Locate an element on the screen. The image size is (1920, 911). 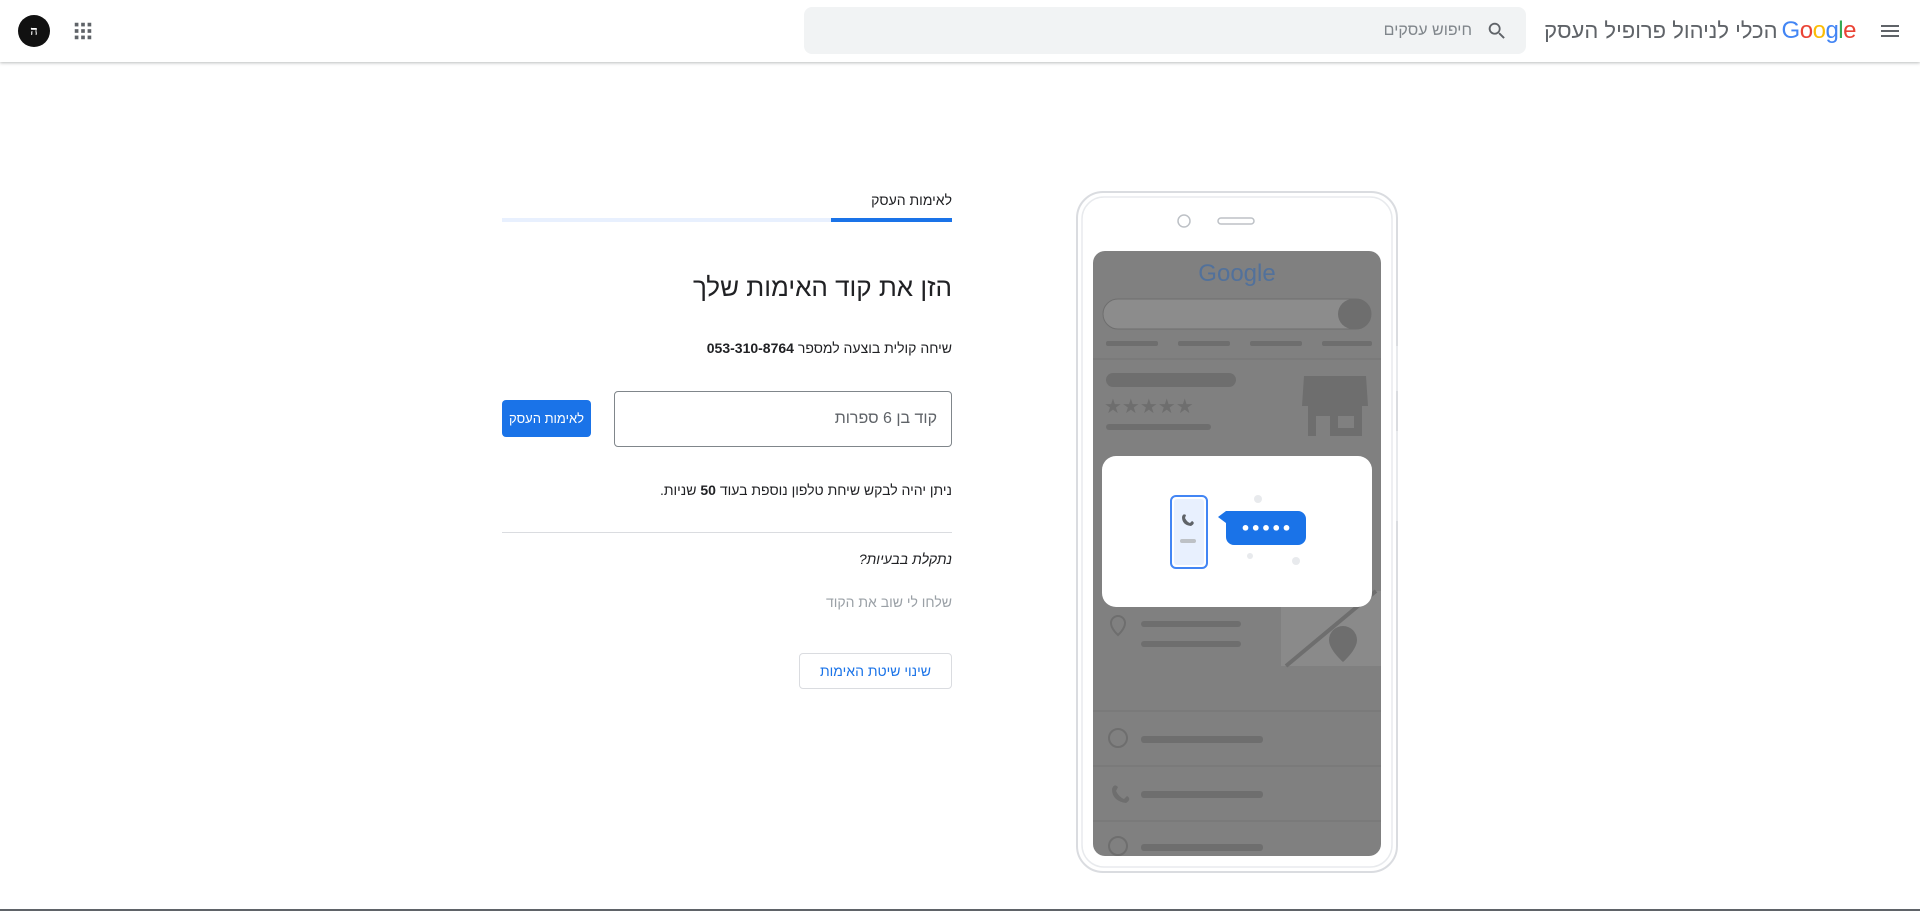
call-info-text: שיחה קולית בוצעה למספר 053-310-8764 is located at coordinates (829, 348).